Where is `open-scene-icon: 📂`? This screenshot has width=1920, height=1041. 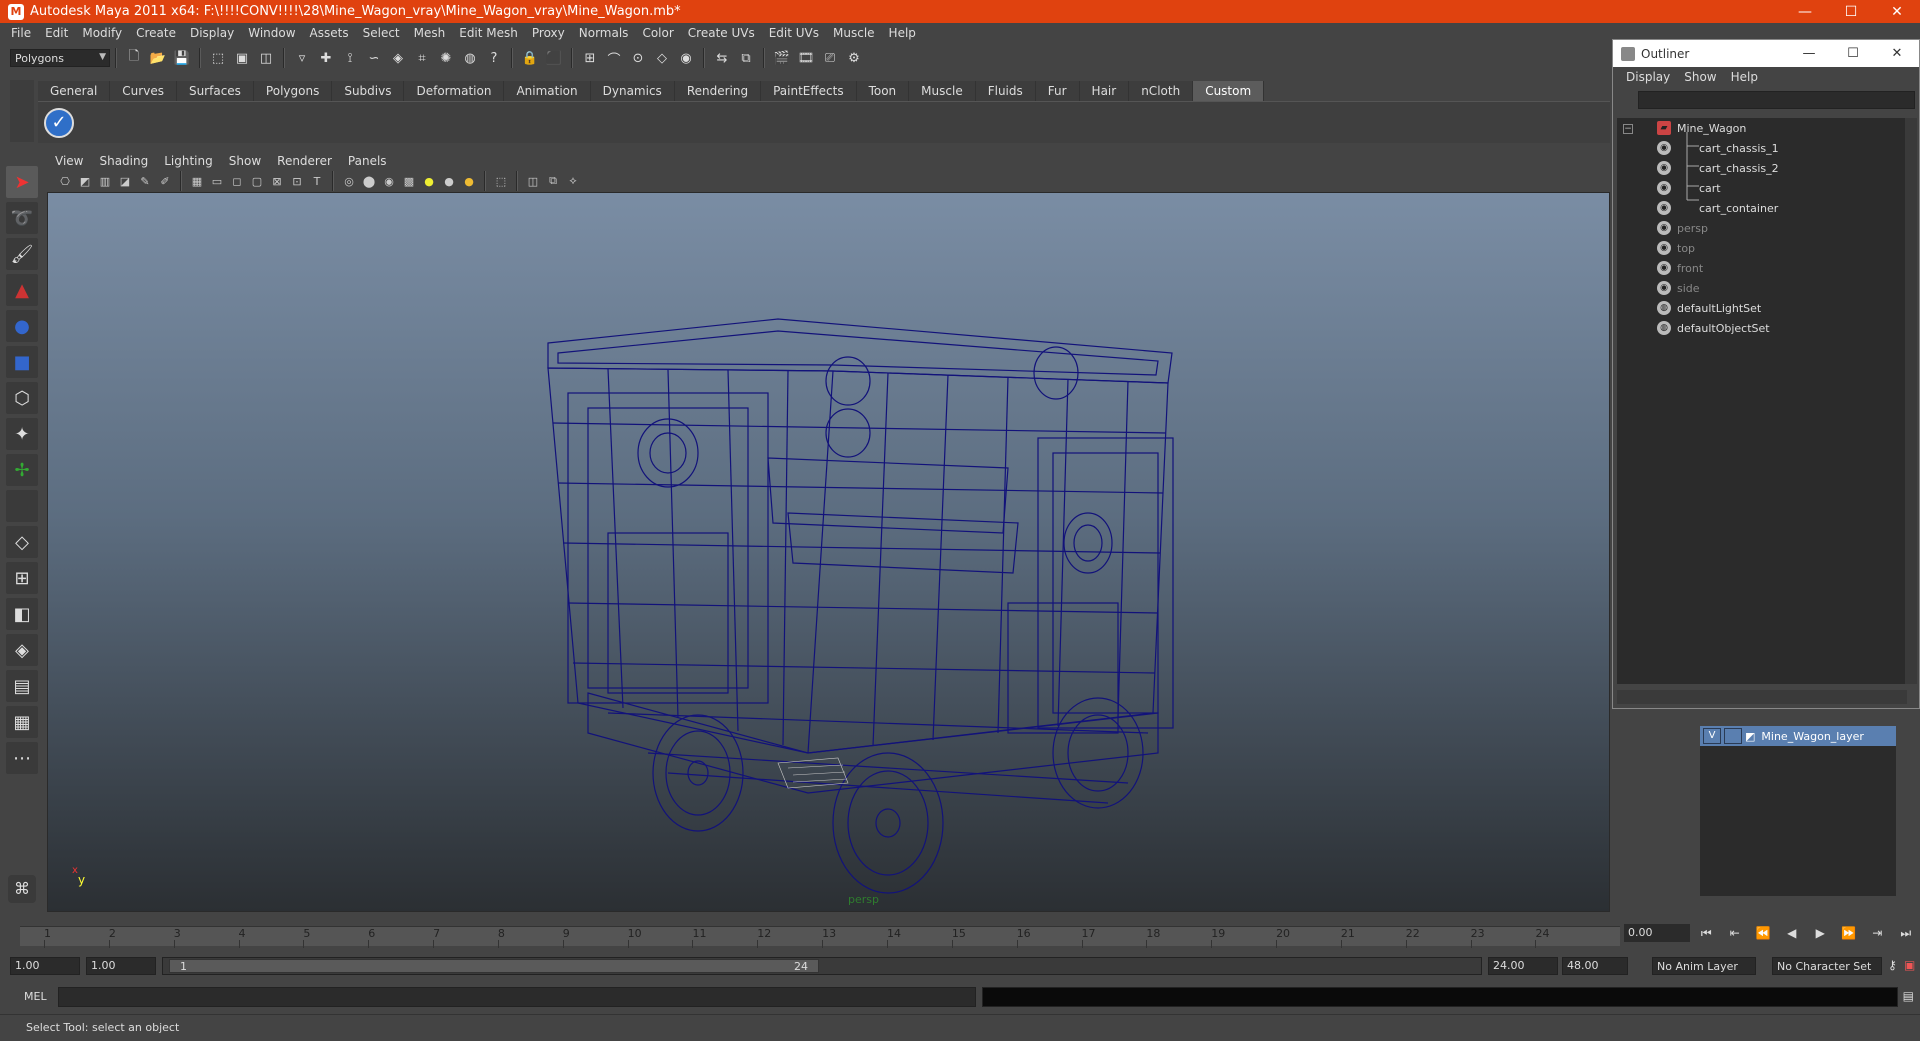
open-scene-icon: 📂 is located at coordinates (158, 58).